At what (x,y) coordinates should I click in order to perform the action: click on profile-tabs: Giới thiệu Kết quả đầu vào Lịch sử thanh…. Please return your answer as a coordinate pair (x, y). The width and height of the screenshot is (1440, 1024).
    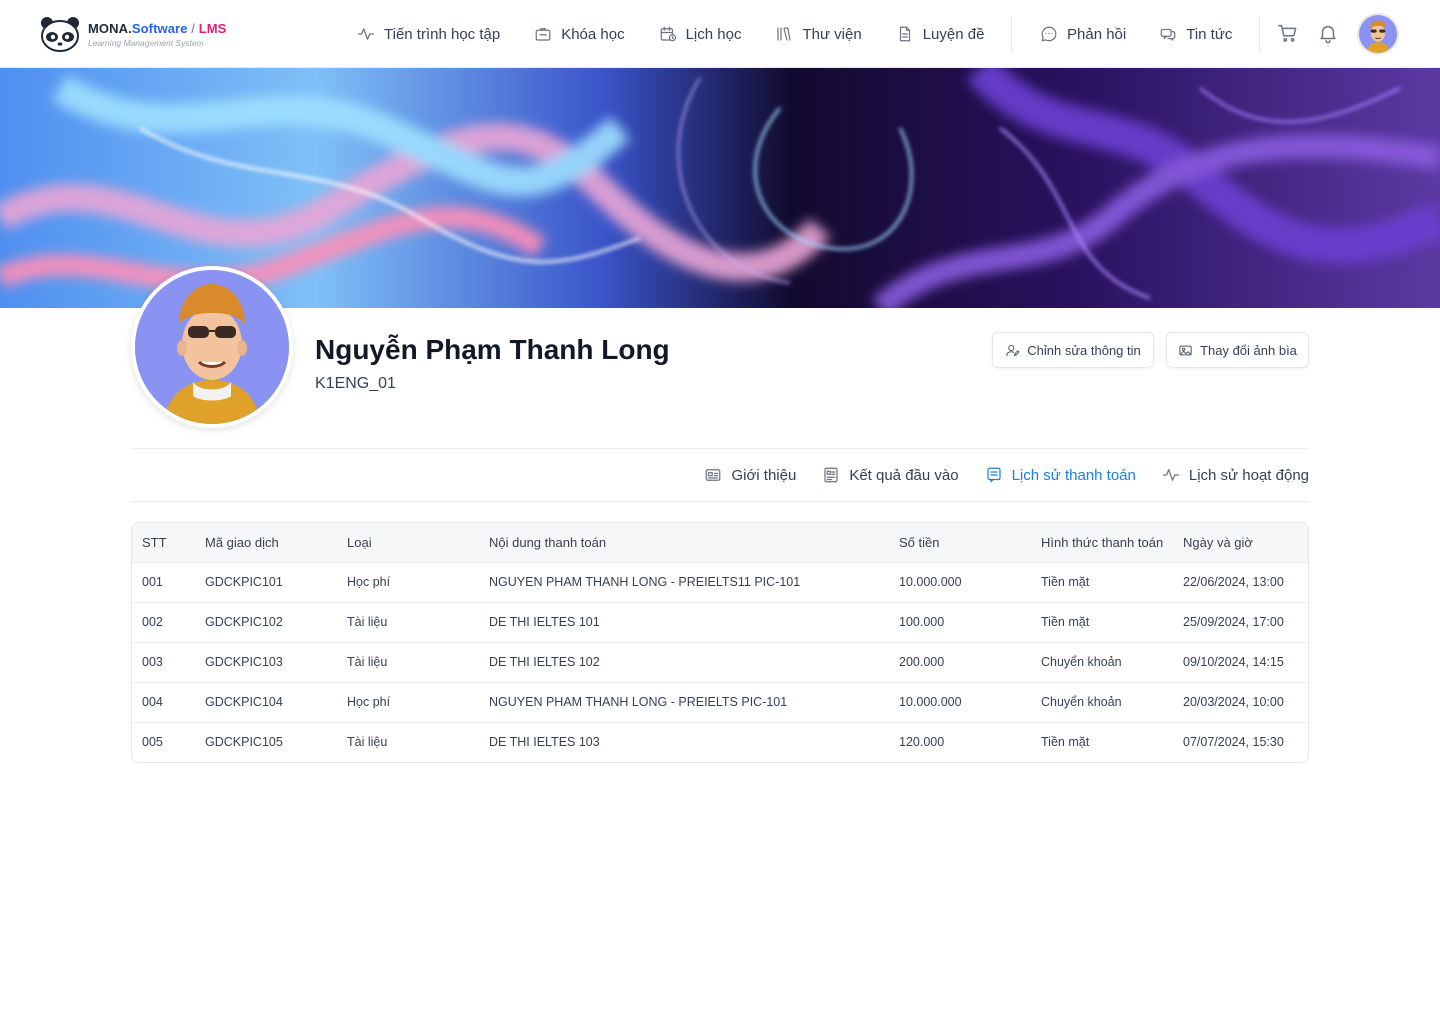
    Looking at the image, I should click on (993, 475).